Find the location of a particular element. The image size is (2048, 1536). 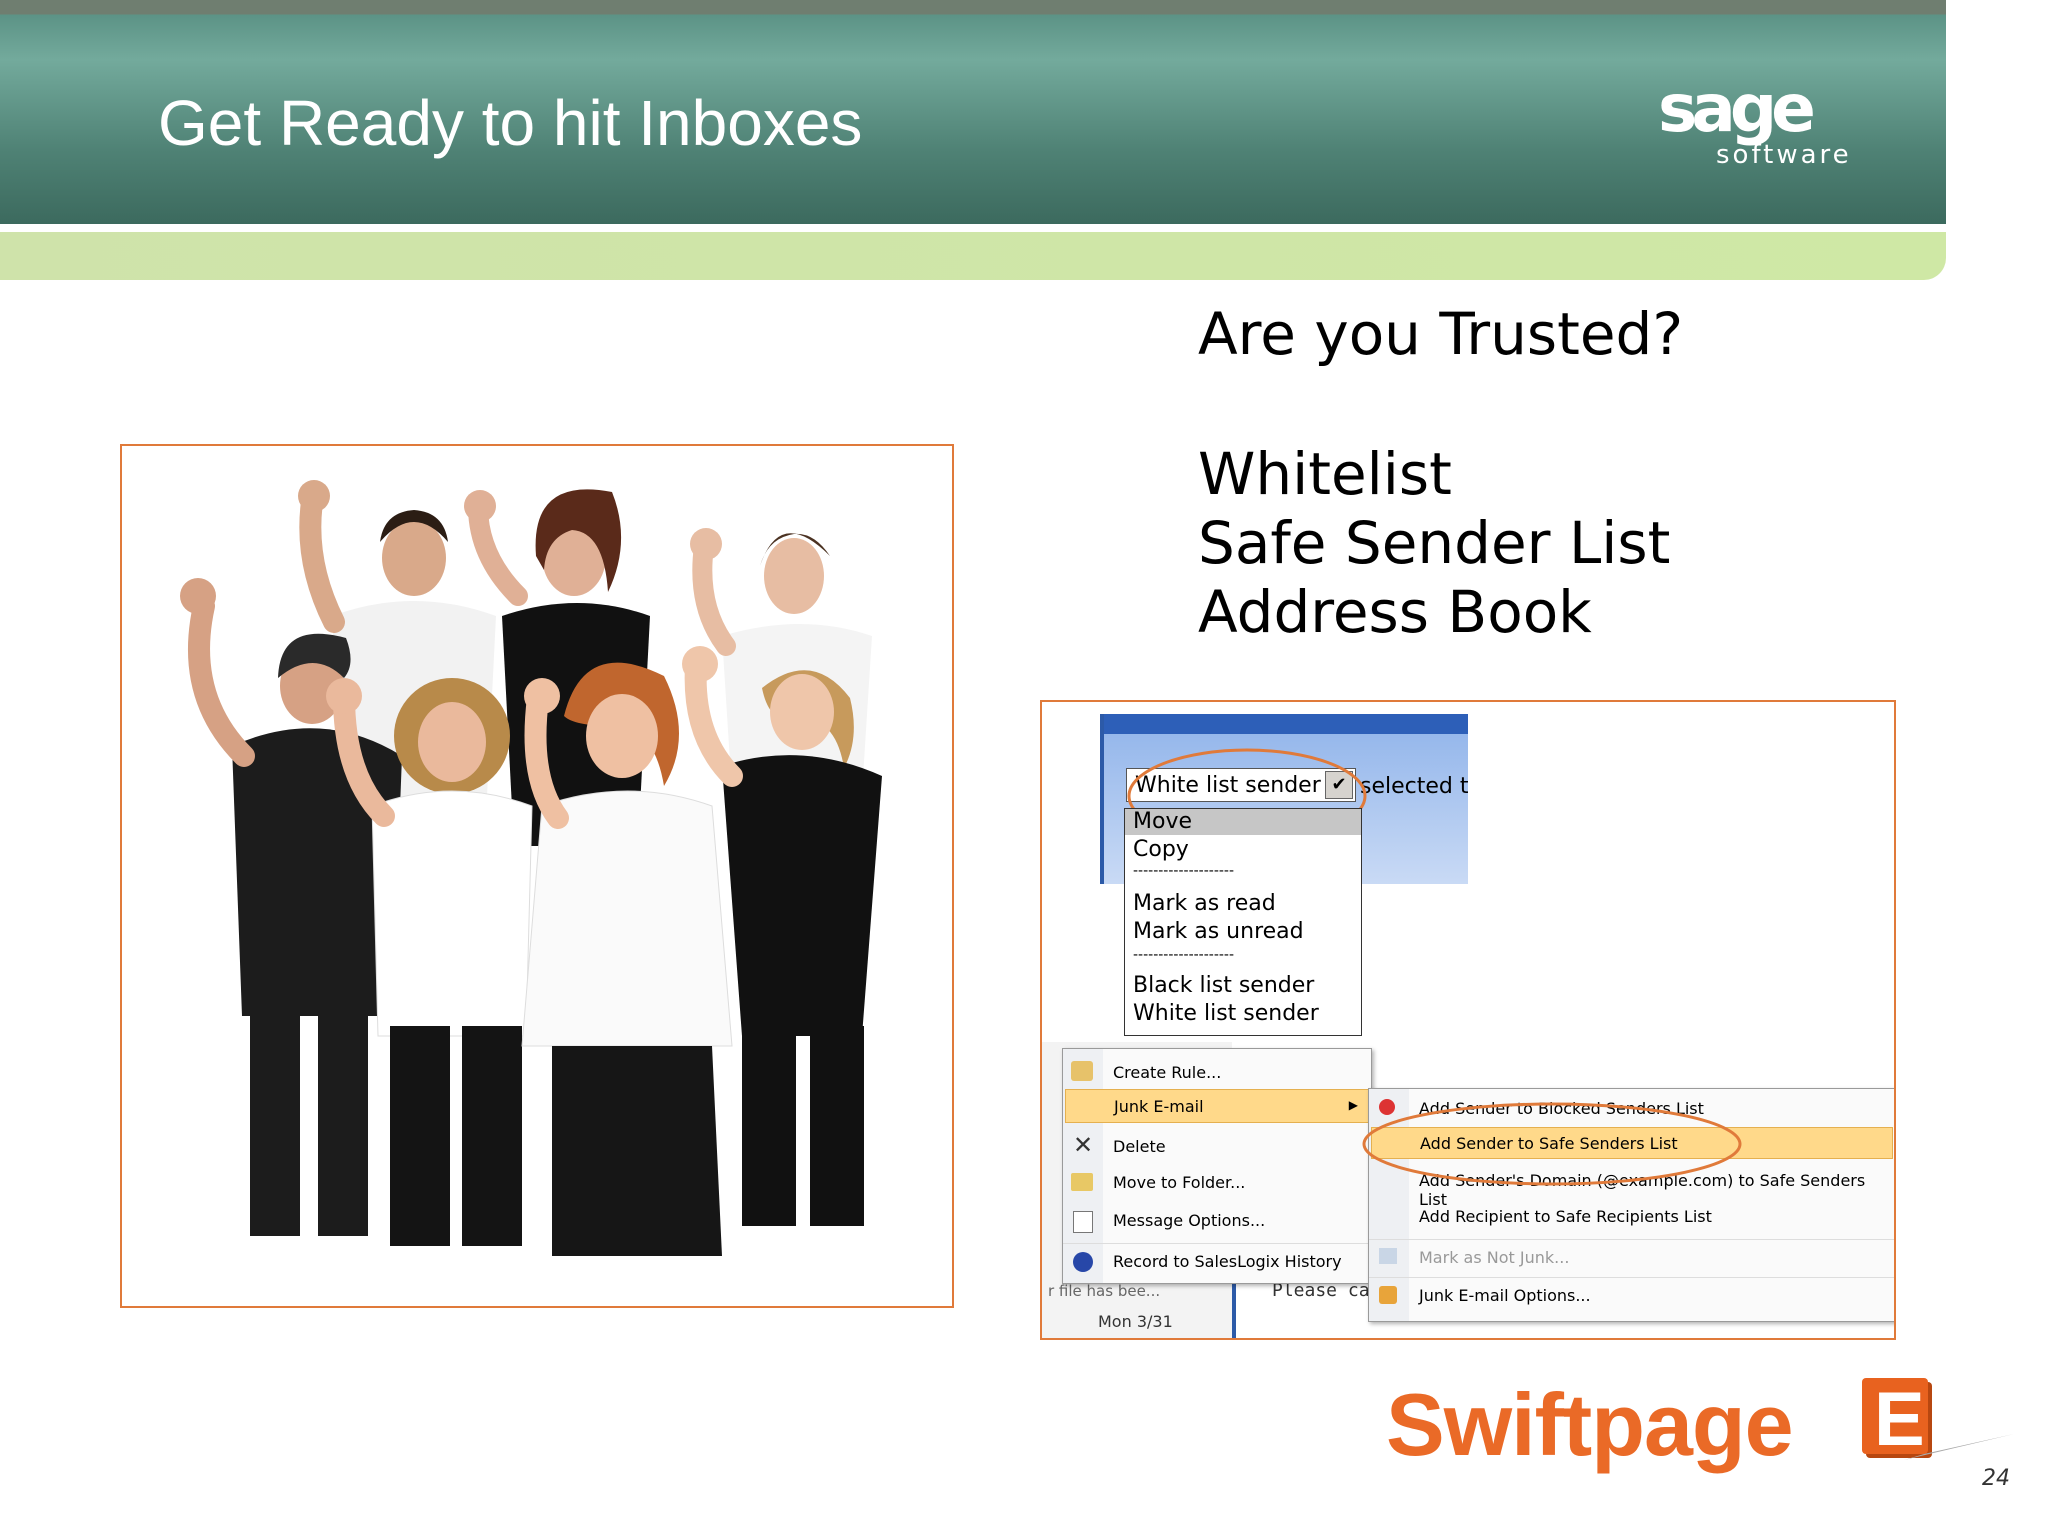

menu-label-junk-email: Junk E-mail is located at coordinates (1159, 1106).